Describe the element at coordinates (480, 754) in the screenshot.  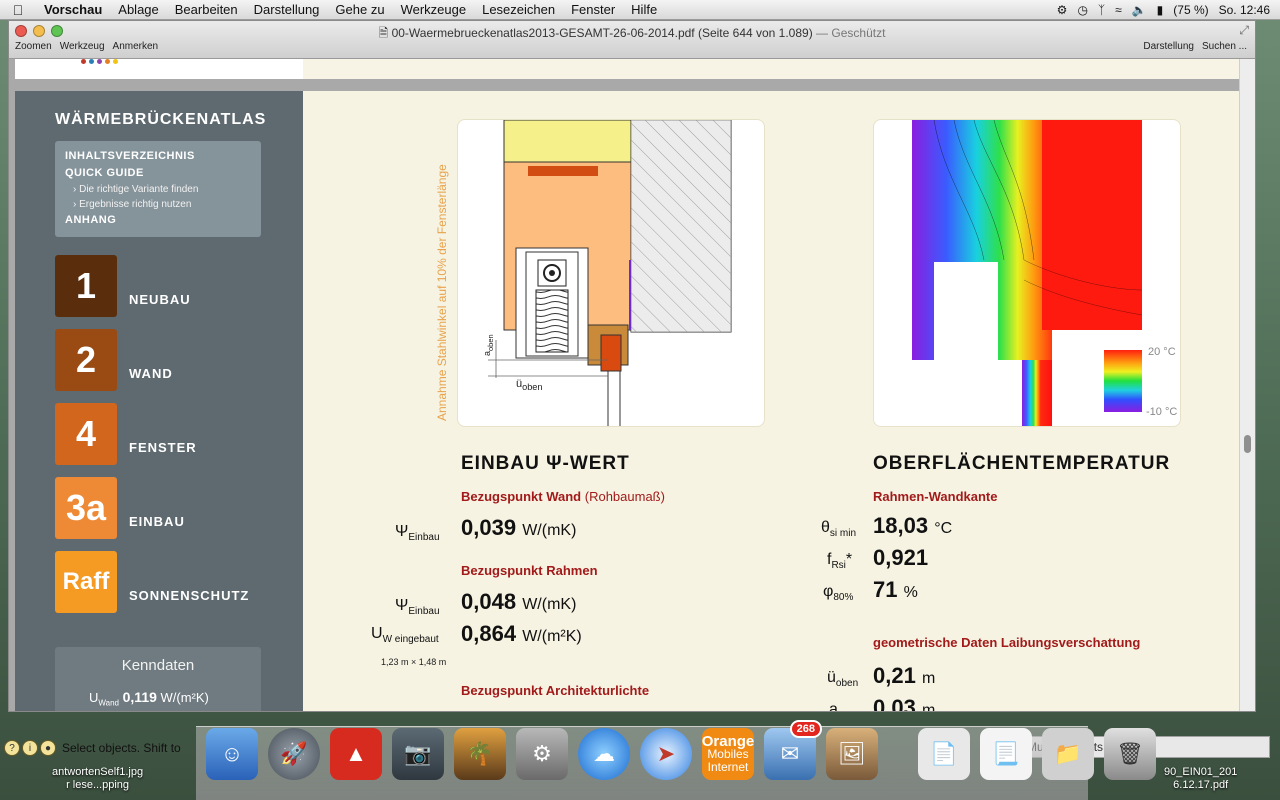
I see `iphoto-icon: 🌴` at that location.